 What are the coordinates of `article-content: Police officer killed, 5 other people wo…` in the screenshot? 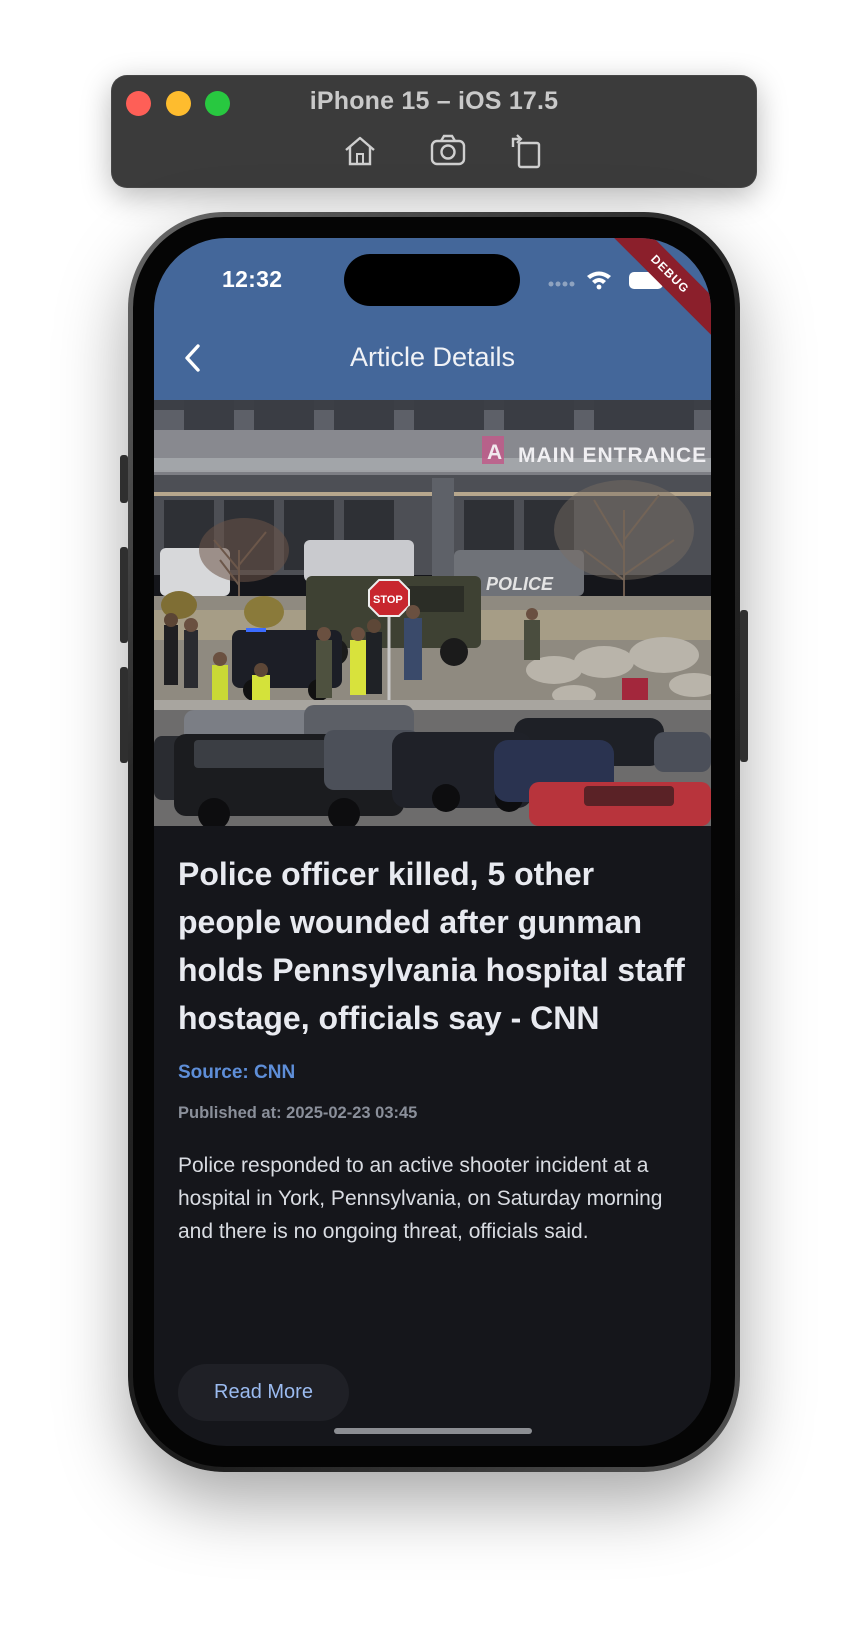 It's located at (433, 1049).